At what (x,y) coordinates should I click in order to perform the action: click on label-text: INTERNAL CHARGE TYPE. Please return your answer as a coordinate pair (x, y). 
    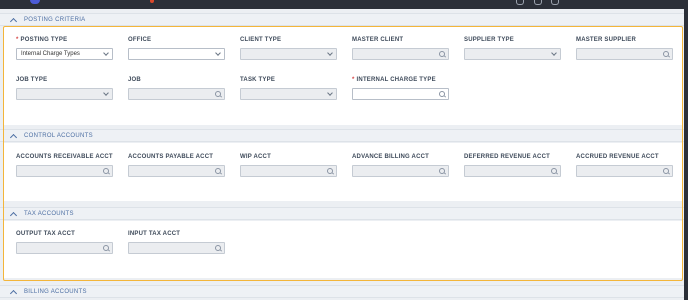
    Looking at the image, I should click on (396, 80).